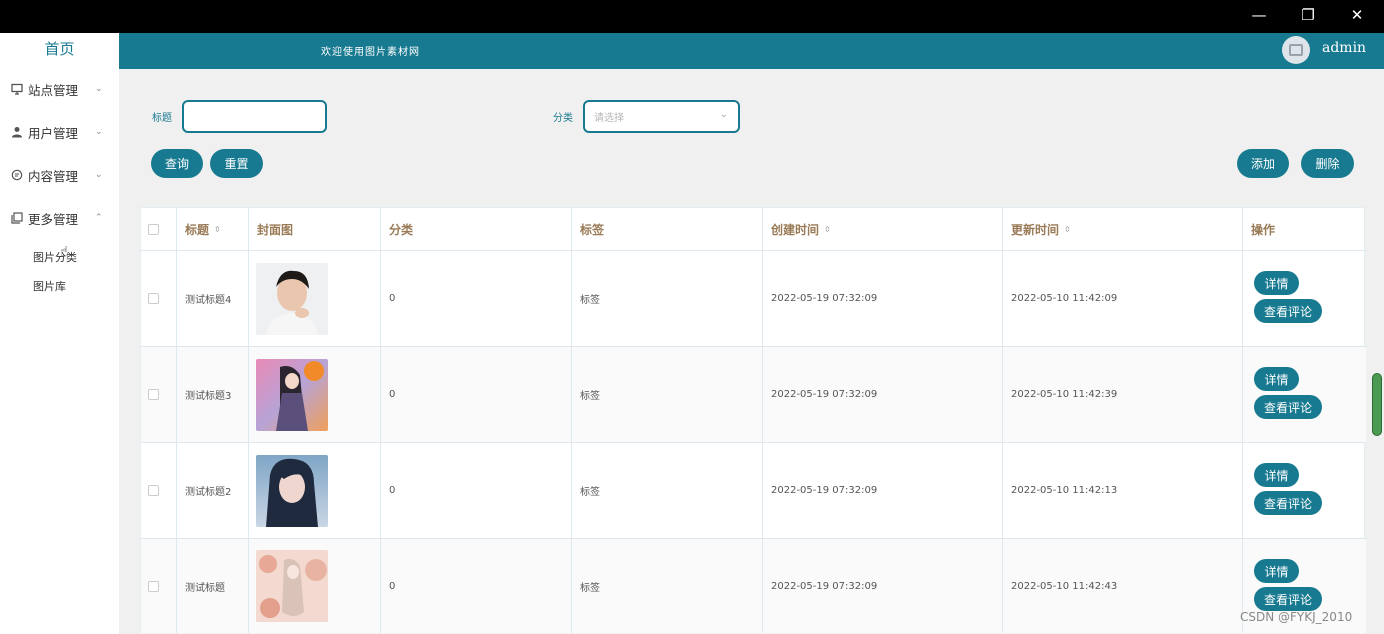 The height and width of the screenshot is (634, 1384). I want to click on chevron-up-icon: ⌃, so click(99, 218).